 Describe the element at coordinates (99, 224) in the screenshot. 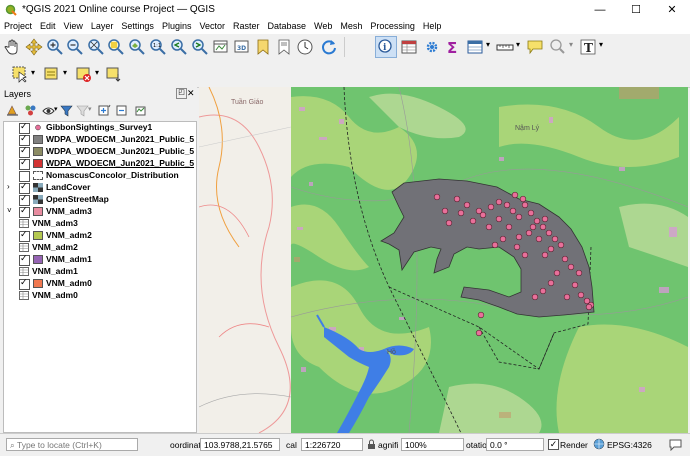

I see `table-row-vnm-adm3: VNM_adm3` at that location.